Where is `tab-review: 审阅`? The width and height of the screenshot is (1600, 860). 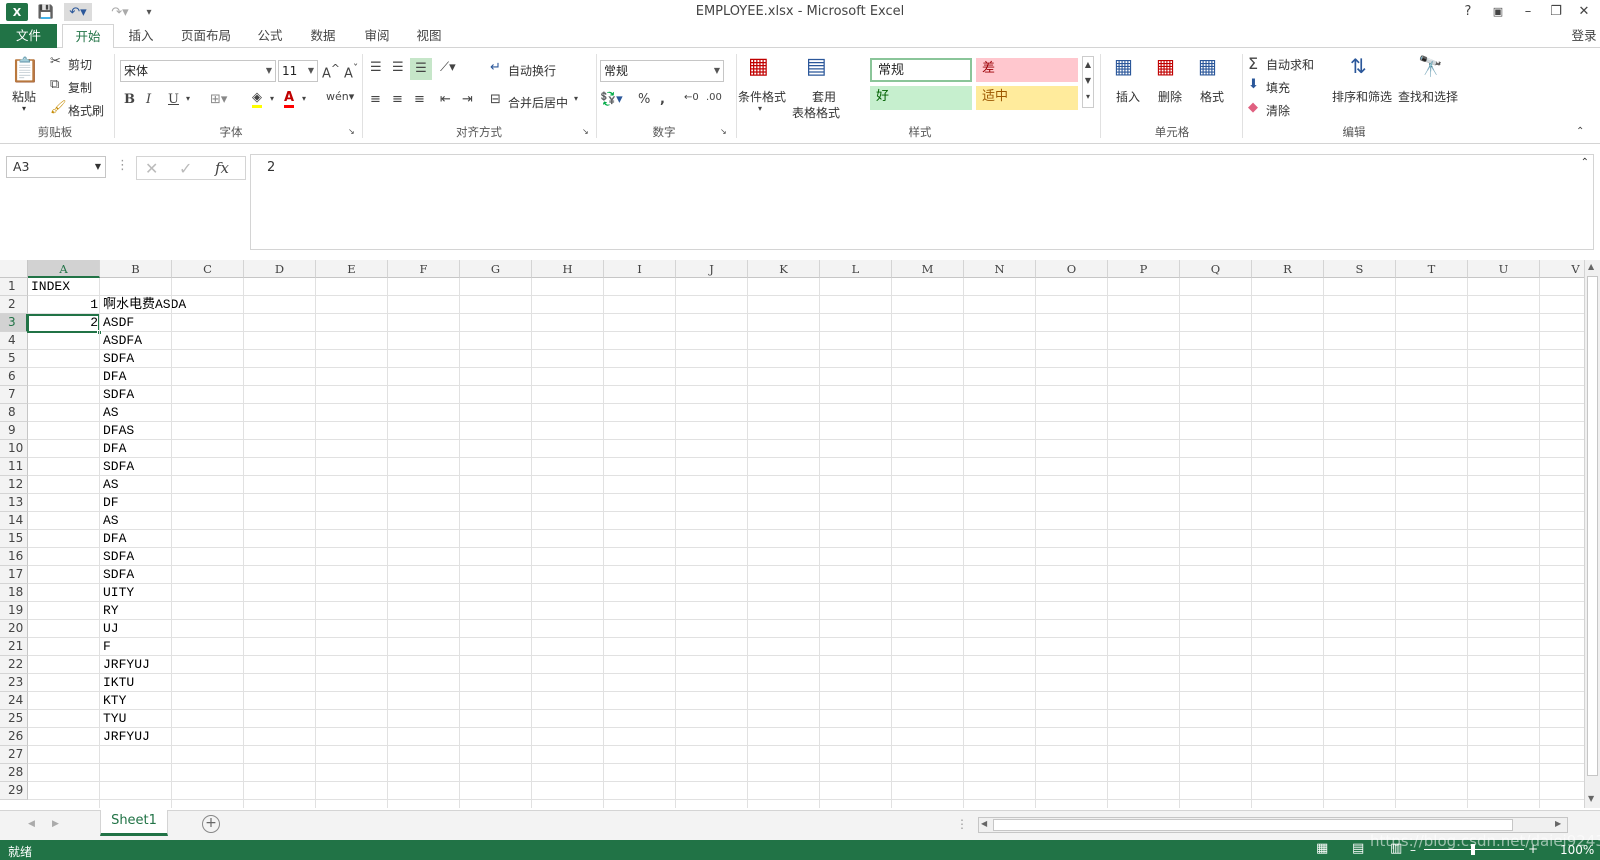 tab-review: 审阅 is located at coordinates (377, 36).